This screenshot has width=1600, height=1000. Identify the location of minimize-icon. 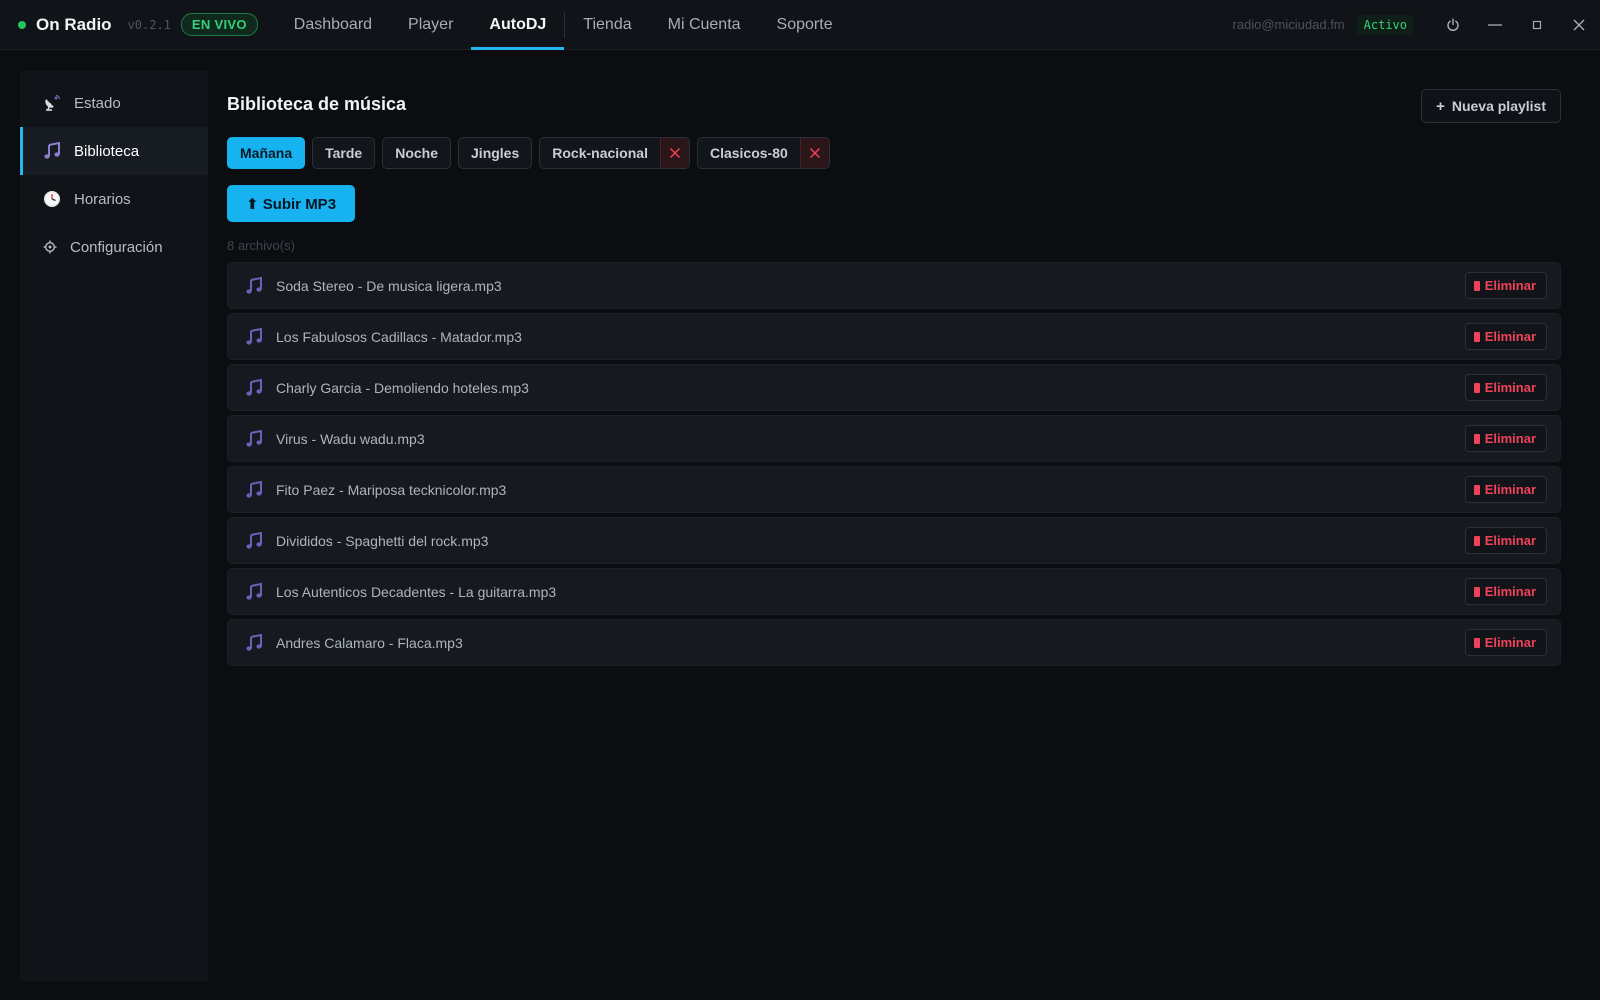
(1495, 24).